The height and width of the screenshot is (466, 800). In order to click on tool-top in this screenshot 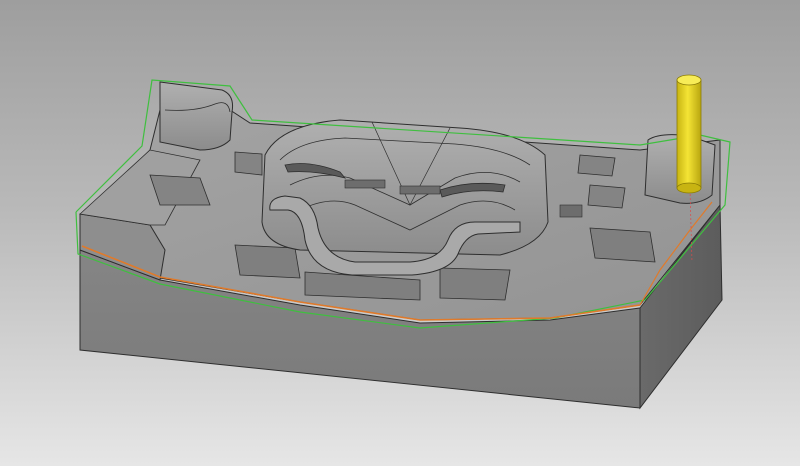, I will do `click(689, 80)`.